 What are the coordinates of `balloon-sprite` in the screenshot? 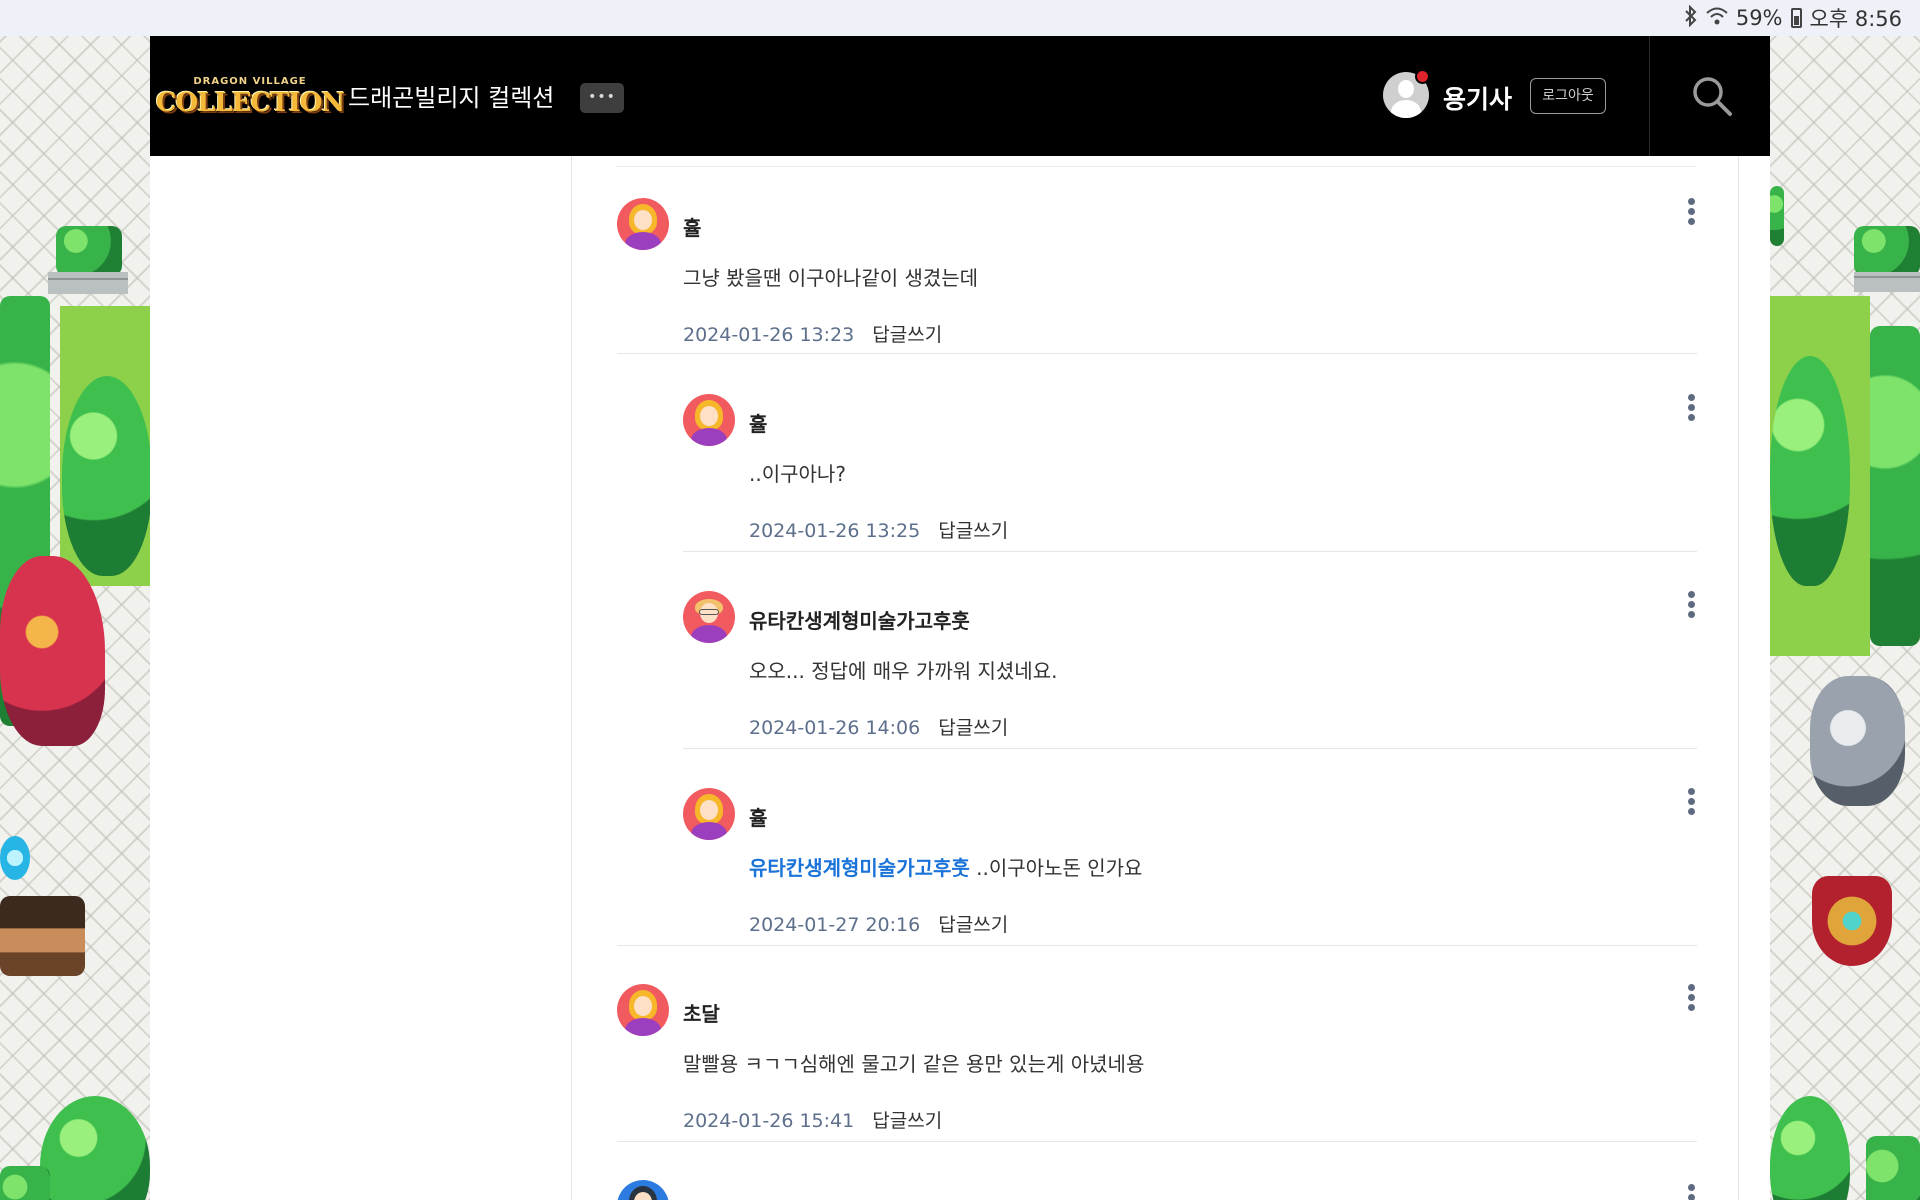 It's located at (15, 858).